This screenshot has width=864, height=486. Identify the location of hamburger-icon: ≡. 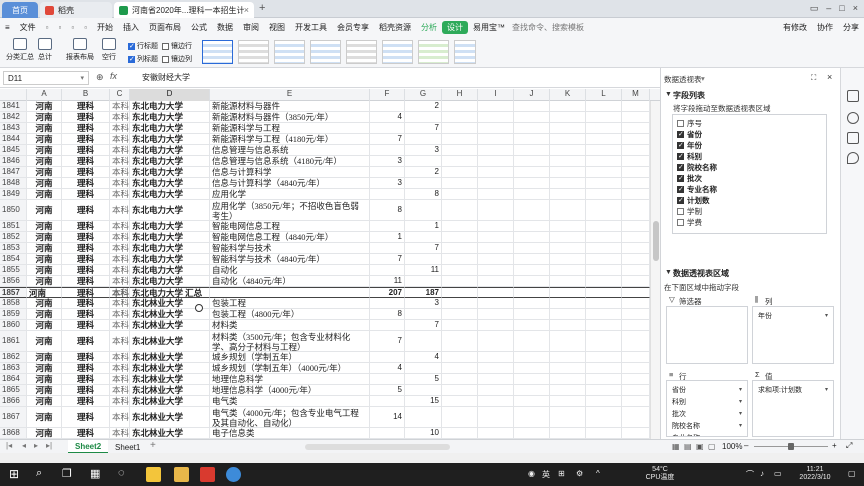
(7, 27).